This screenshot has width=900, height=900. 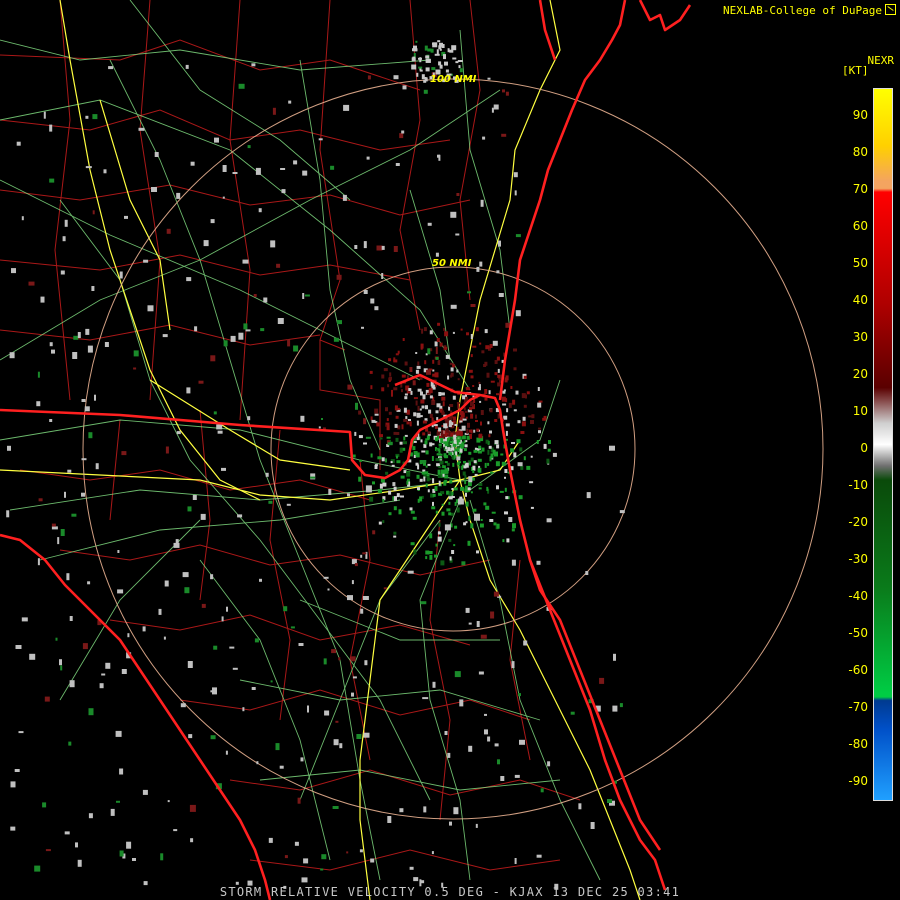 What do you see at coordinates (858, 485) in the screenshot?
I see `legend-tick: -10` at bounding box center [858, 485].